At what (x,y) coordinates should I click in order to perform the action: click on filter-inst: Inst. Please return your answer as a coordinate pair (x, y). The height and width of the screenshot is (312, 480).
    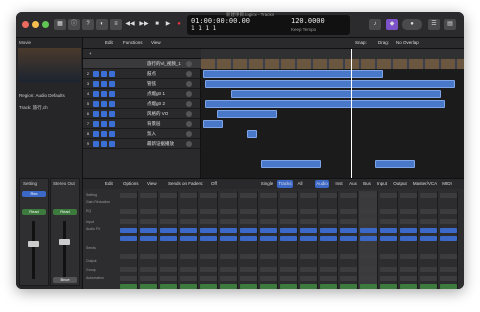
    Looking at the image, I should click on (339, 184).